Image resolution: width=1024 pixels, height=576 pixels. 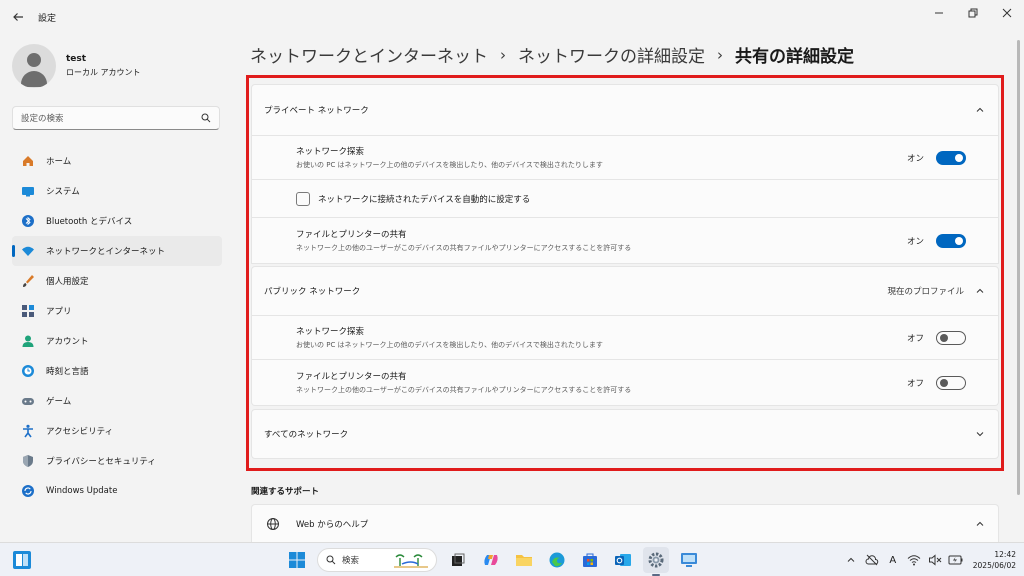 I want to click on edge-button, so click(x=557, y=560).